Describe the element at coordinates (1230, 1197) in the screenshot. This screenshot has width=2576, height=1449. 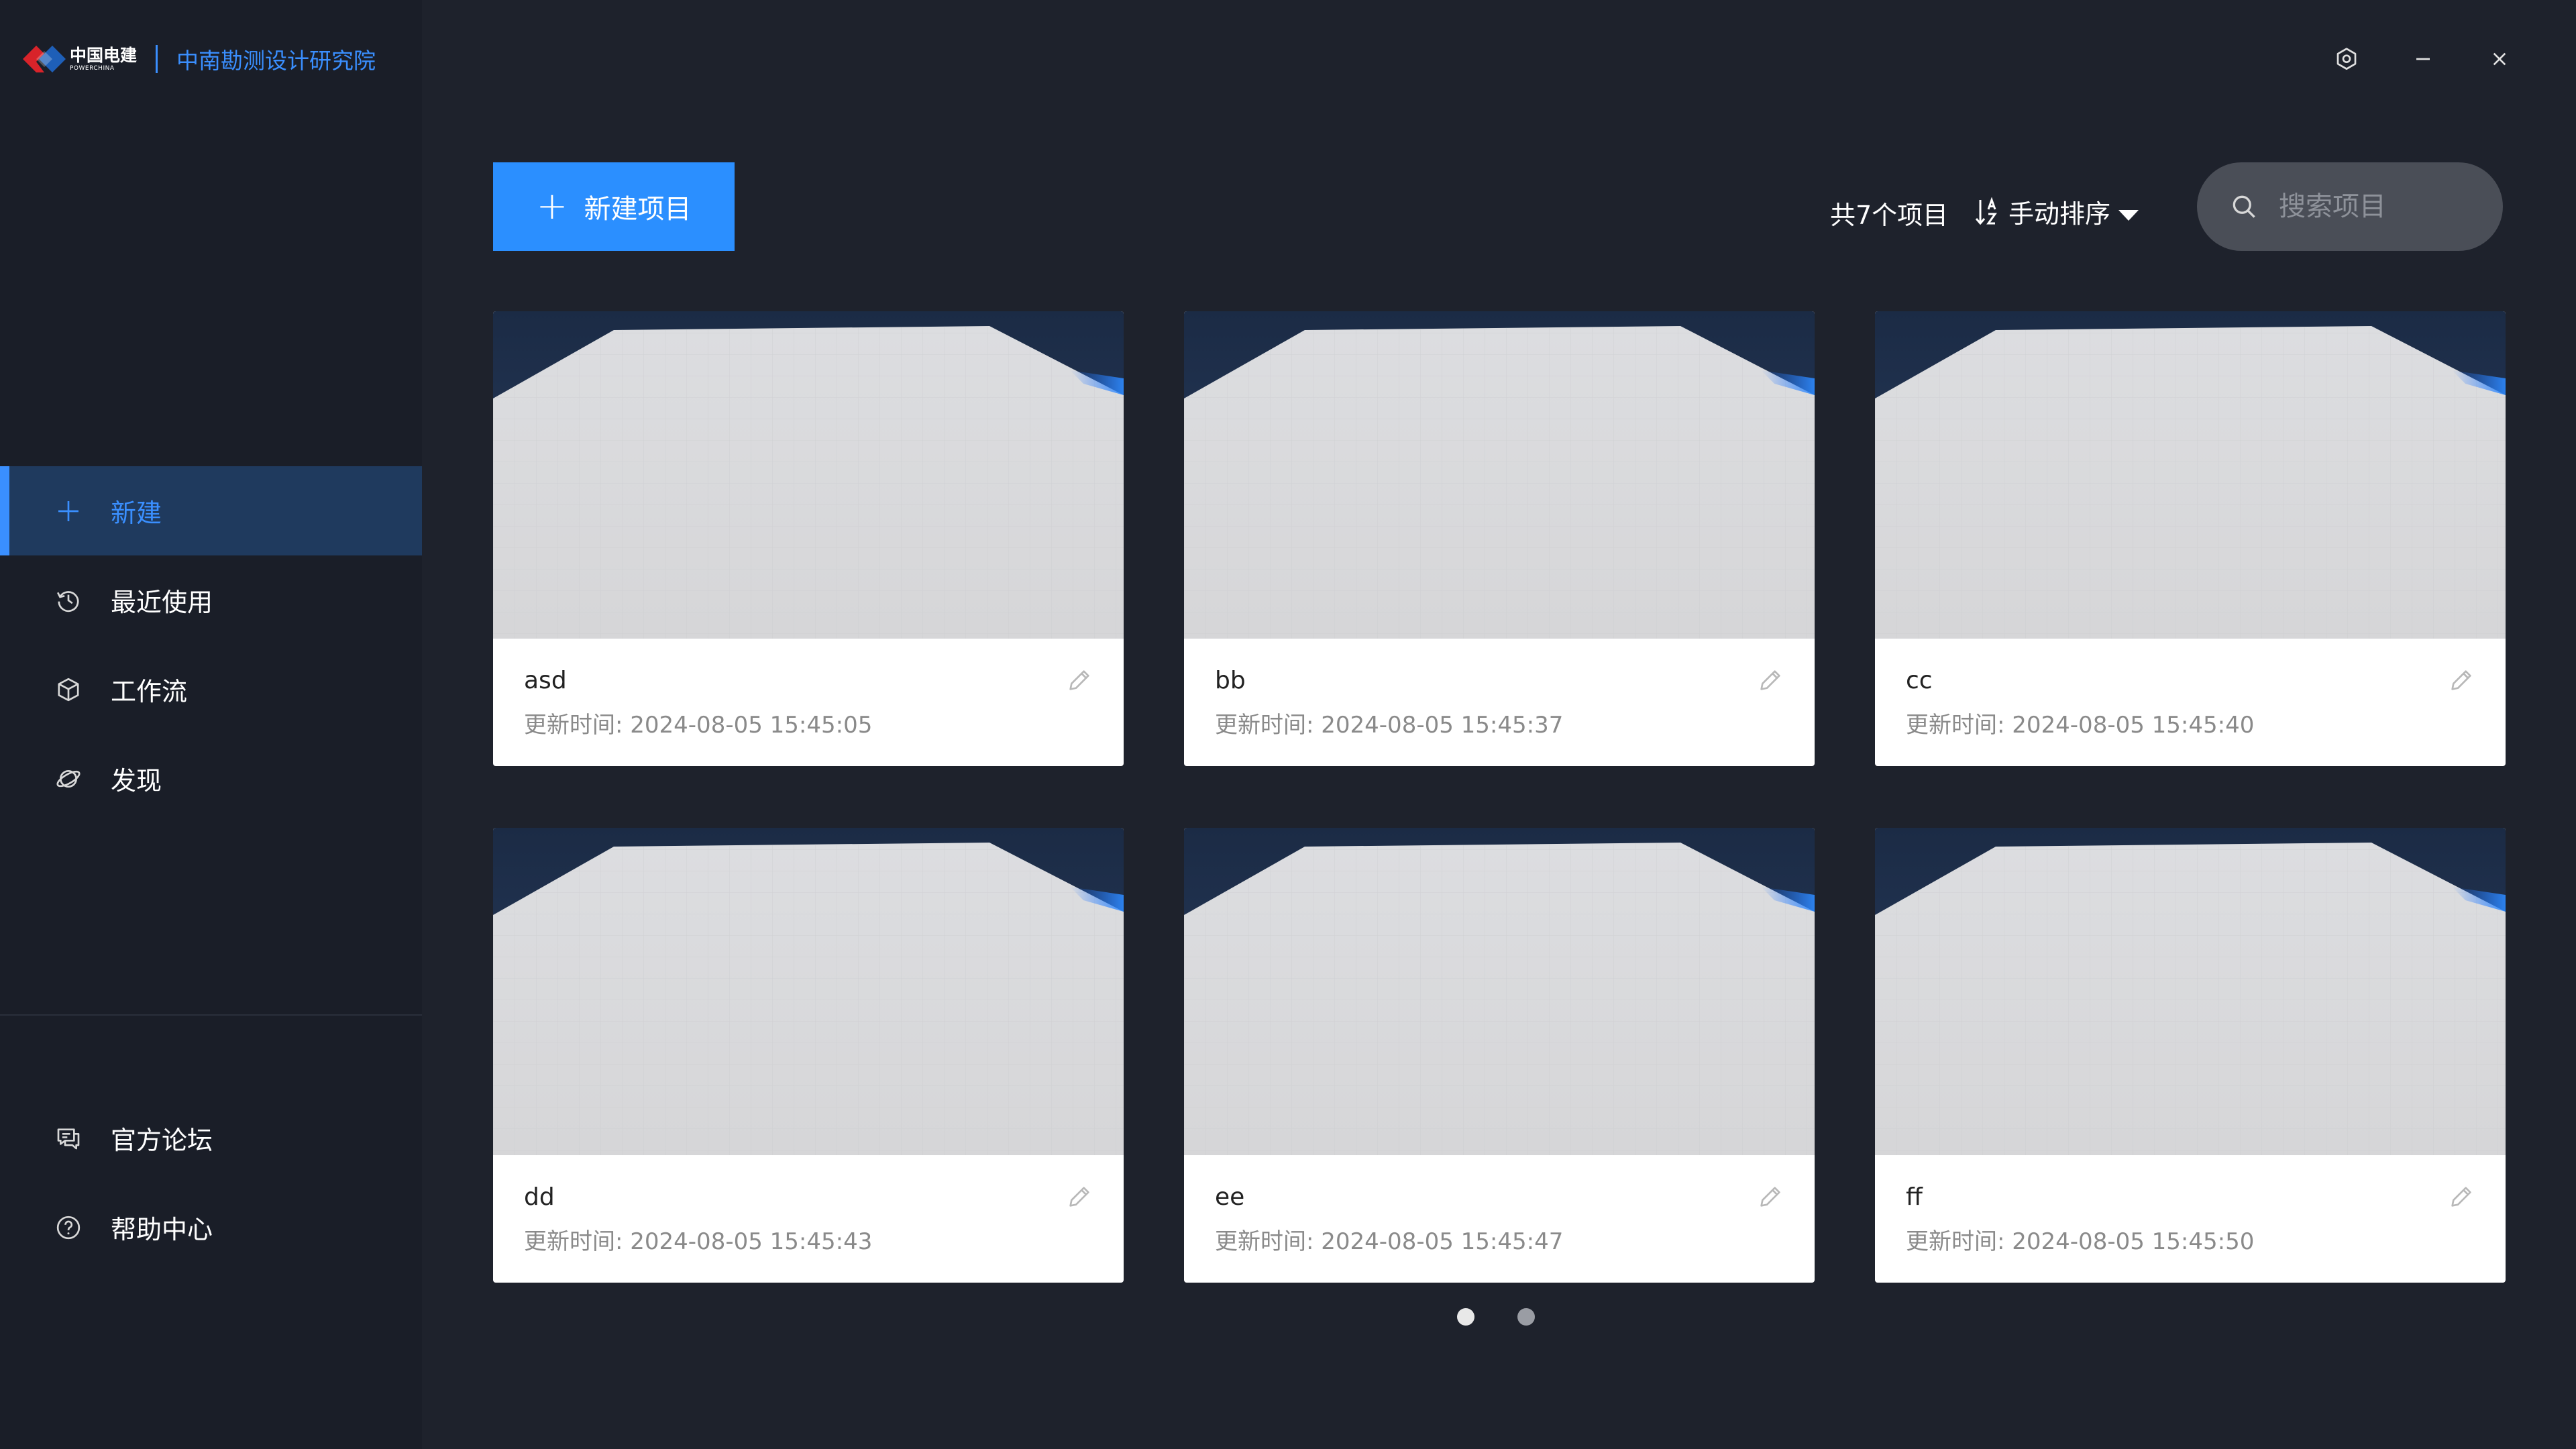
I see `project-name: ee` at that location.